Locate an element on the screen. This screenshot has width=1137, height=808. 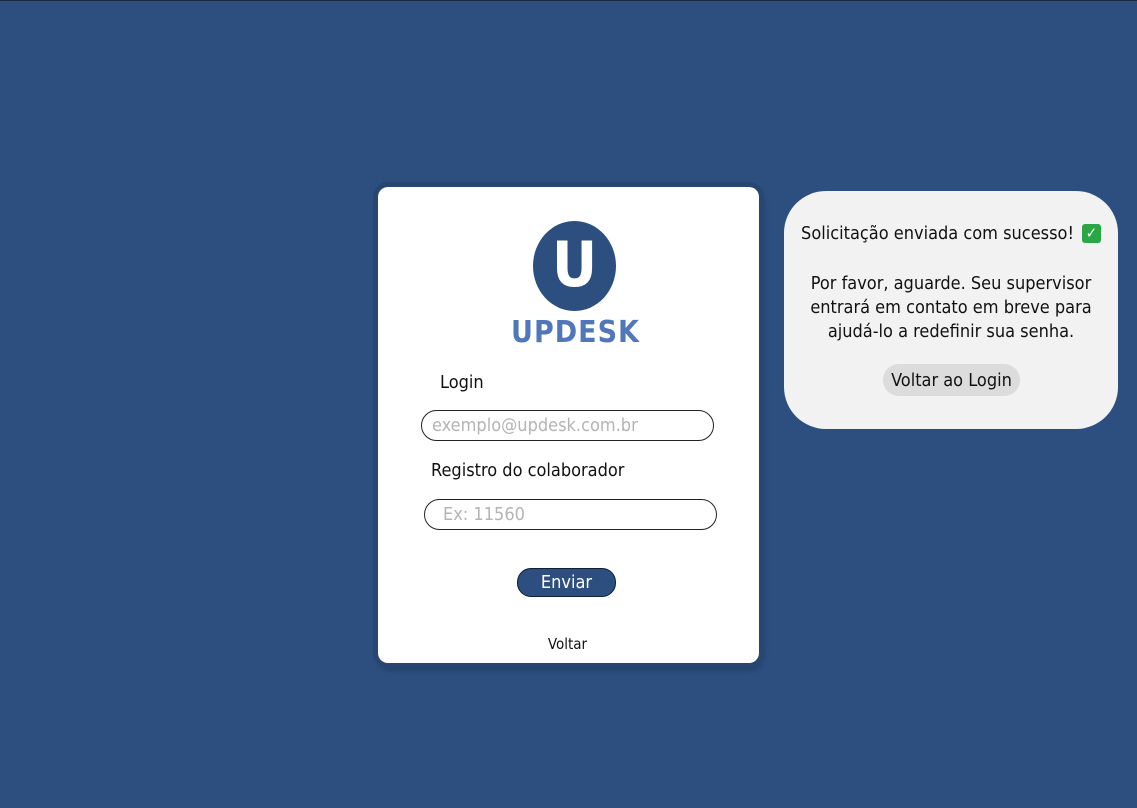
enviar-button: Enviar is located at coordinates (566, 582).